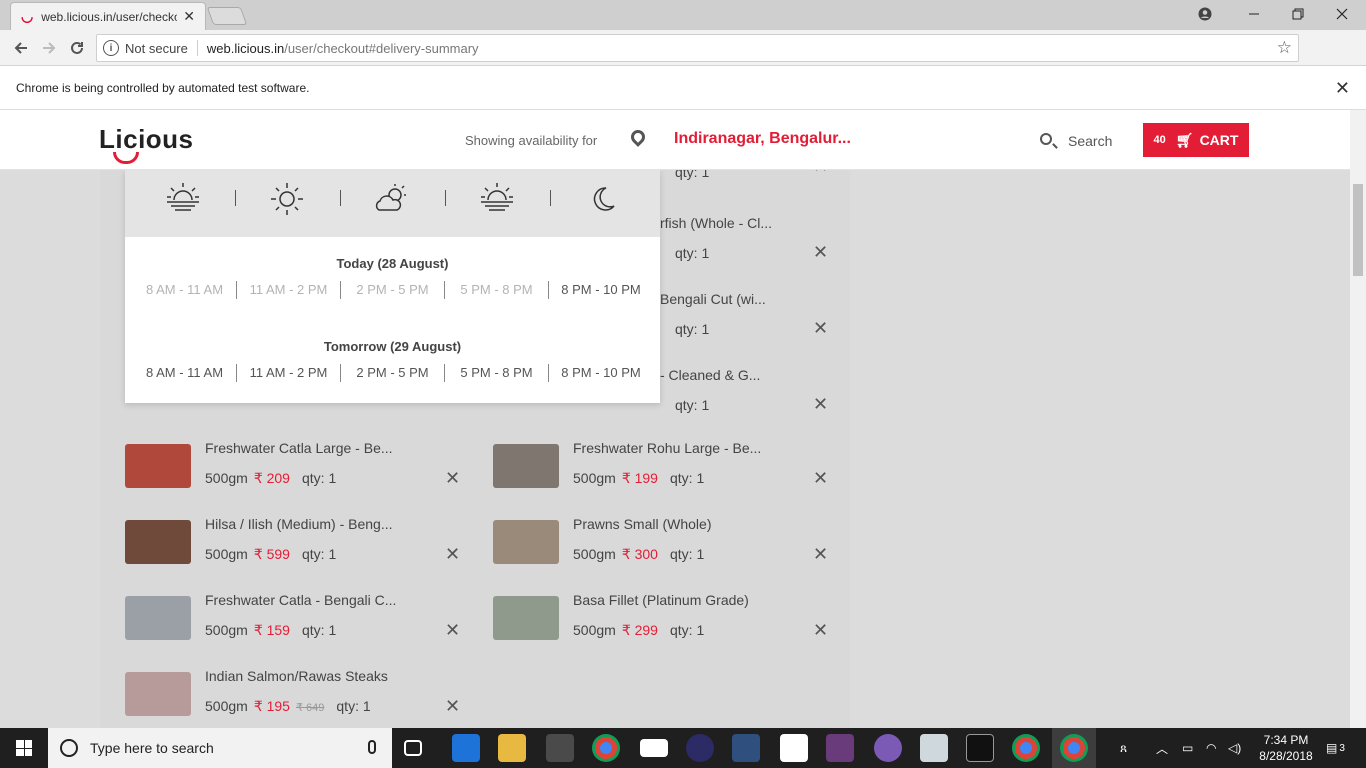 Image resolution: width=1366 pixels, height=768 pixels. Describe the element at coordinates (681, 478) in the screenshot. I see `item-qty-label: qty:` at that location.